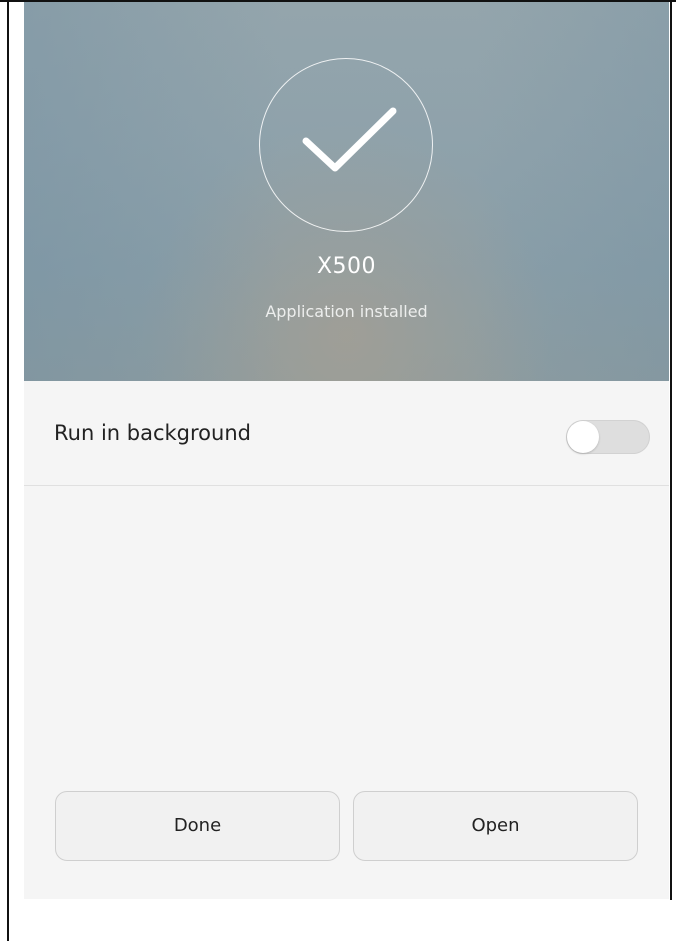 The width and height of the screenshot is (676, 941). What do you see at coordinates (197, 826) in the screenshot?
I see `done-button: Done` at bounding box center [197, 826].